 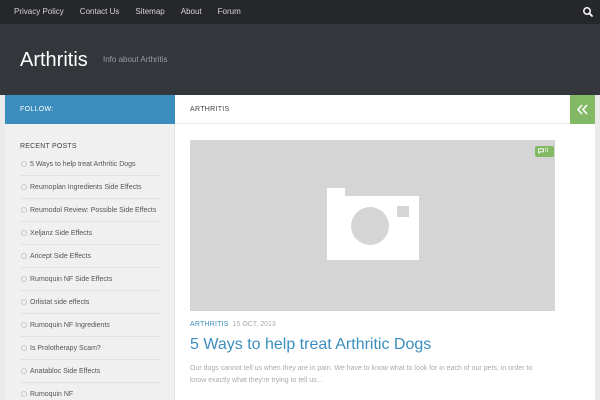 What do you see at coordinates (209, 324) in the screenshot?
I see `post-category-link: ARTHRITIS` at bounding box center [209, 324].